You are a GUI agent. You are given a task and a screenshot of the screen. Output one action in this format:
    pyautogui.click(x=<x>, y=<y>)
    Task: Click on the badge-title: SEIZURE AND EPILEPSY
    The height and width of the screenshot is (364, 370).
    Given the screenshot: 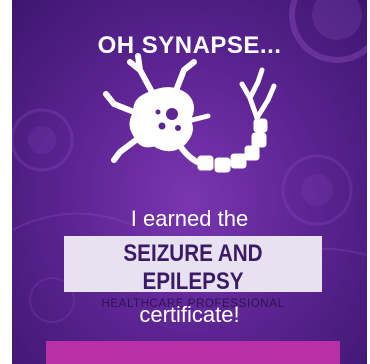 What is the action you would take?
    pyautogui.click(x=193, y=267)
    